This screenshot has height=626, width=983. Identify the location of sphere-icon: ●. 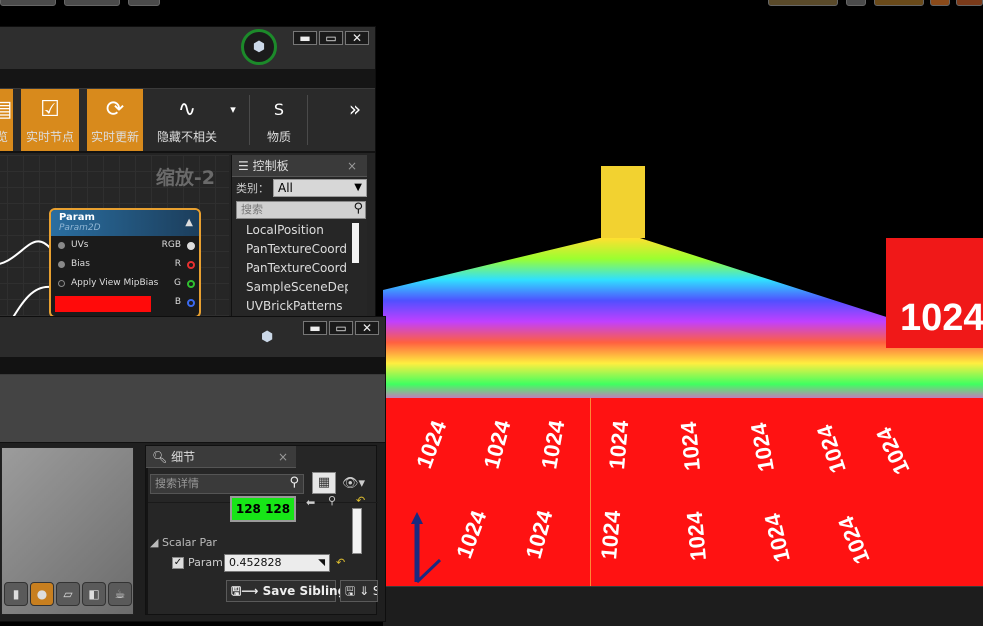
(42, 594).